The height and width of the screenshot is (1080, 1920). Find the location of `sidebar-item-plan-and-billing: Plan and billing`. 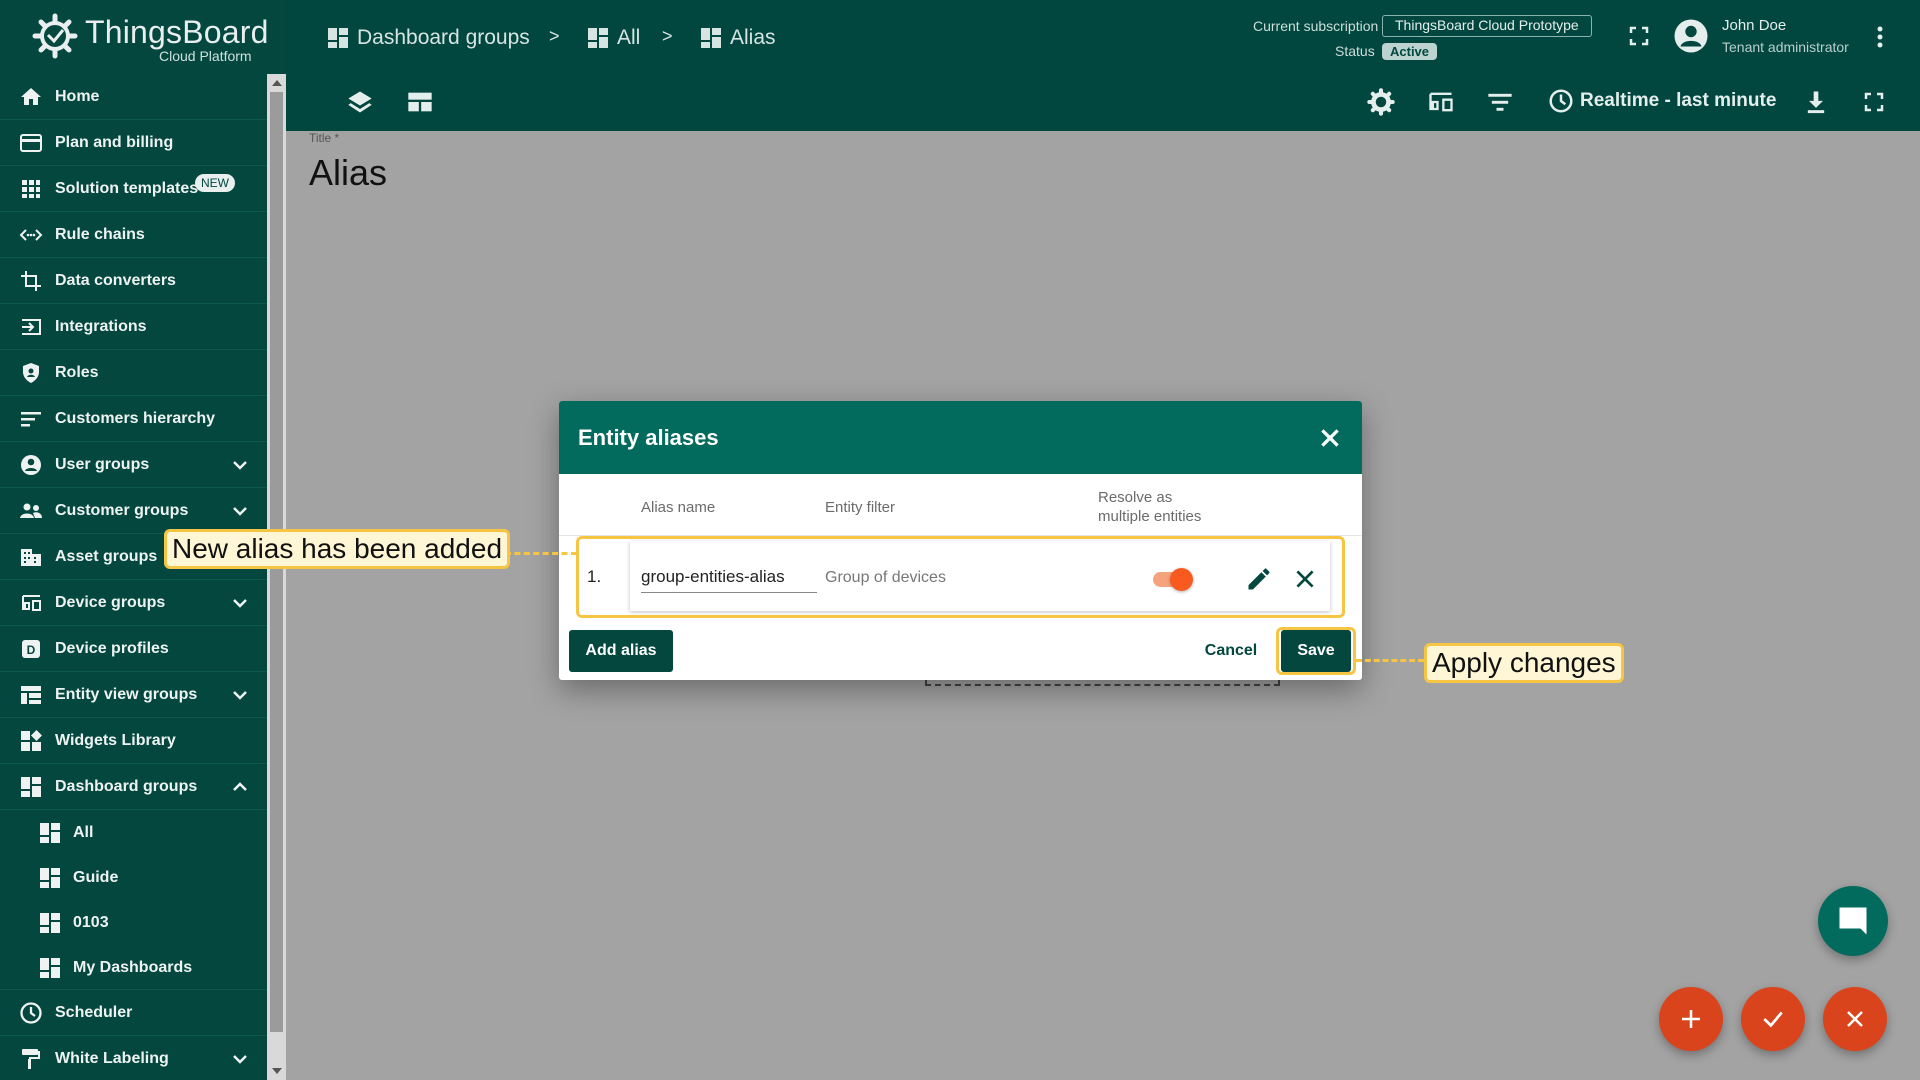

sidebar-item-plan-and-billing: Plan and billing is located at coordinates (133, 143).